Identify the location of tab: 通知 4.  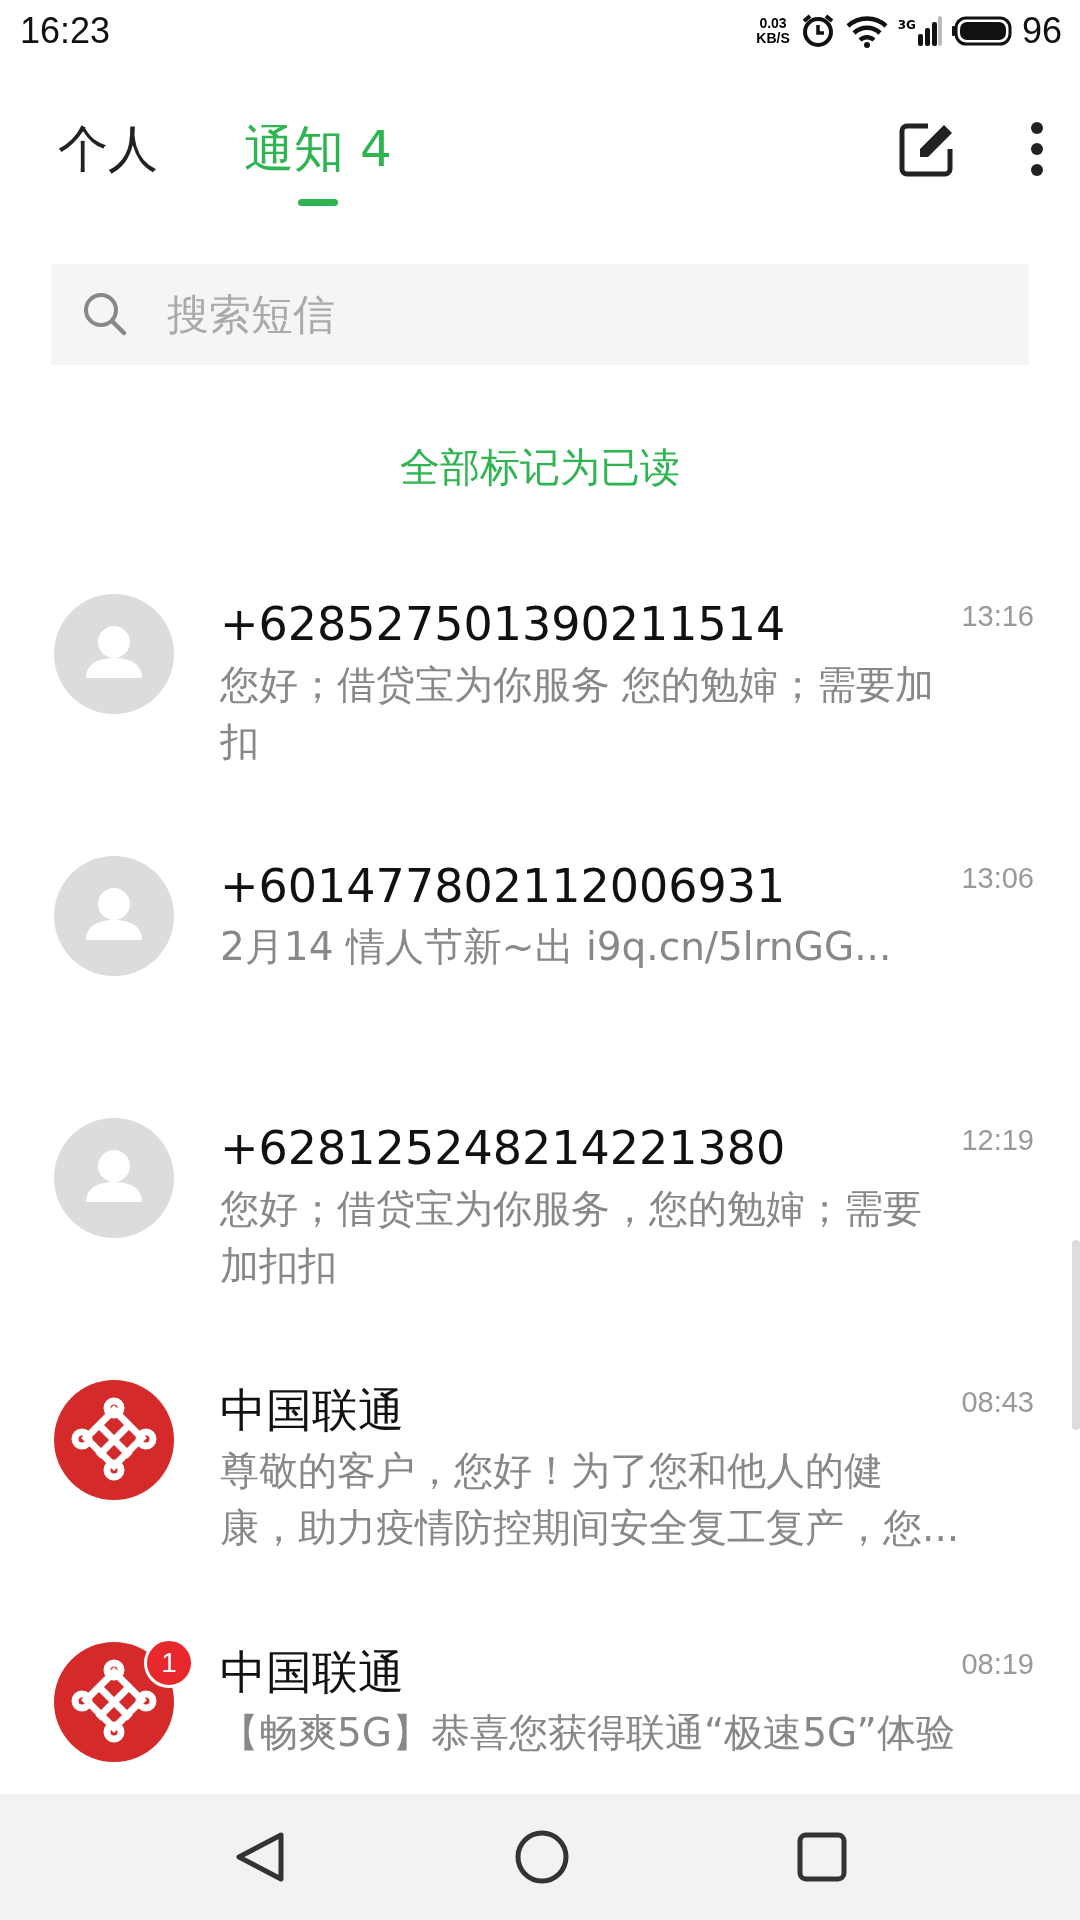
(318, 148).